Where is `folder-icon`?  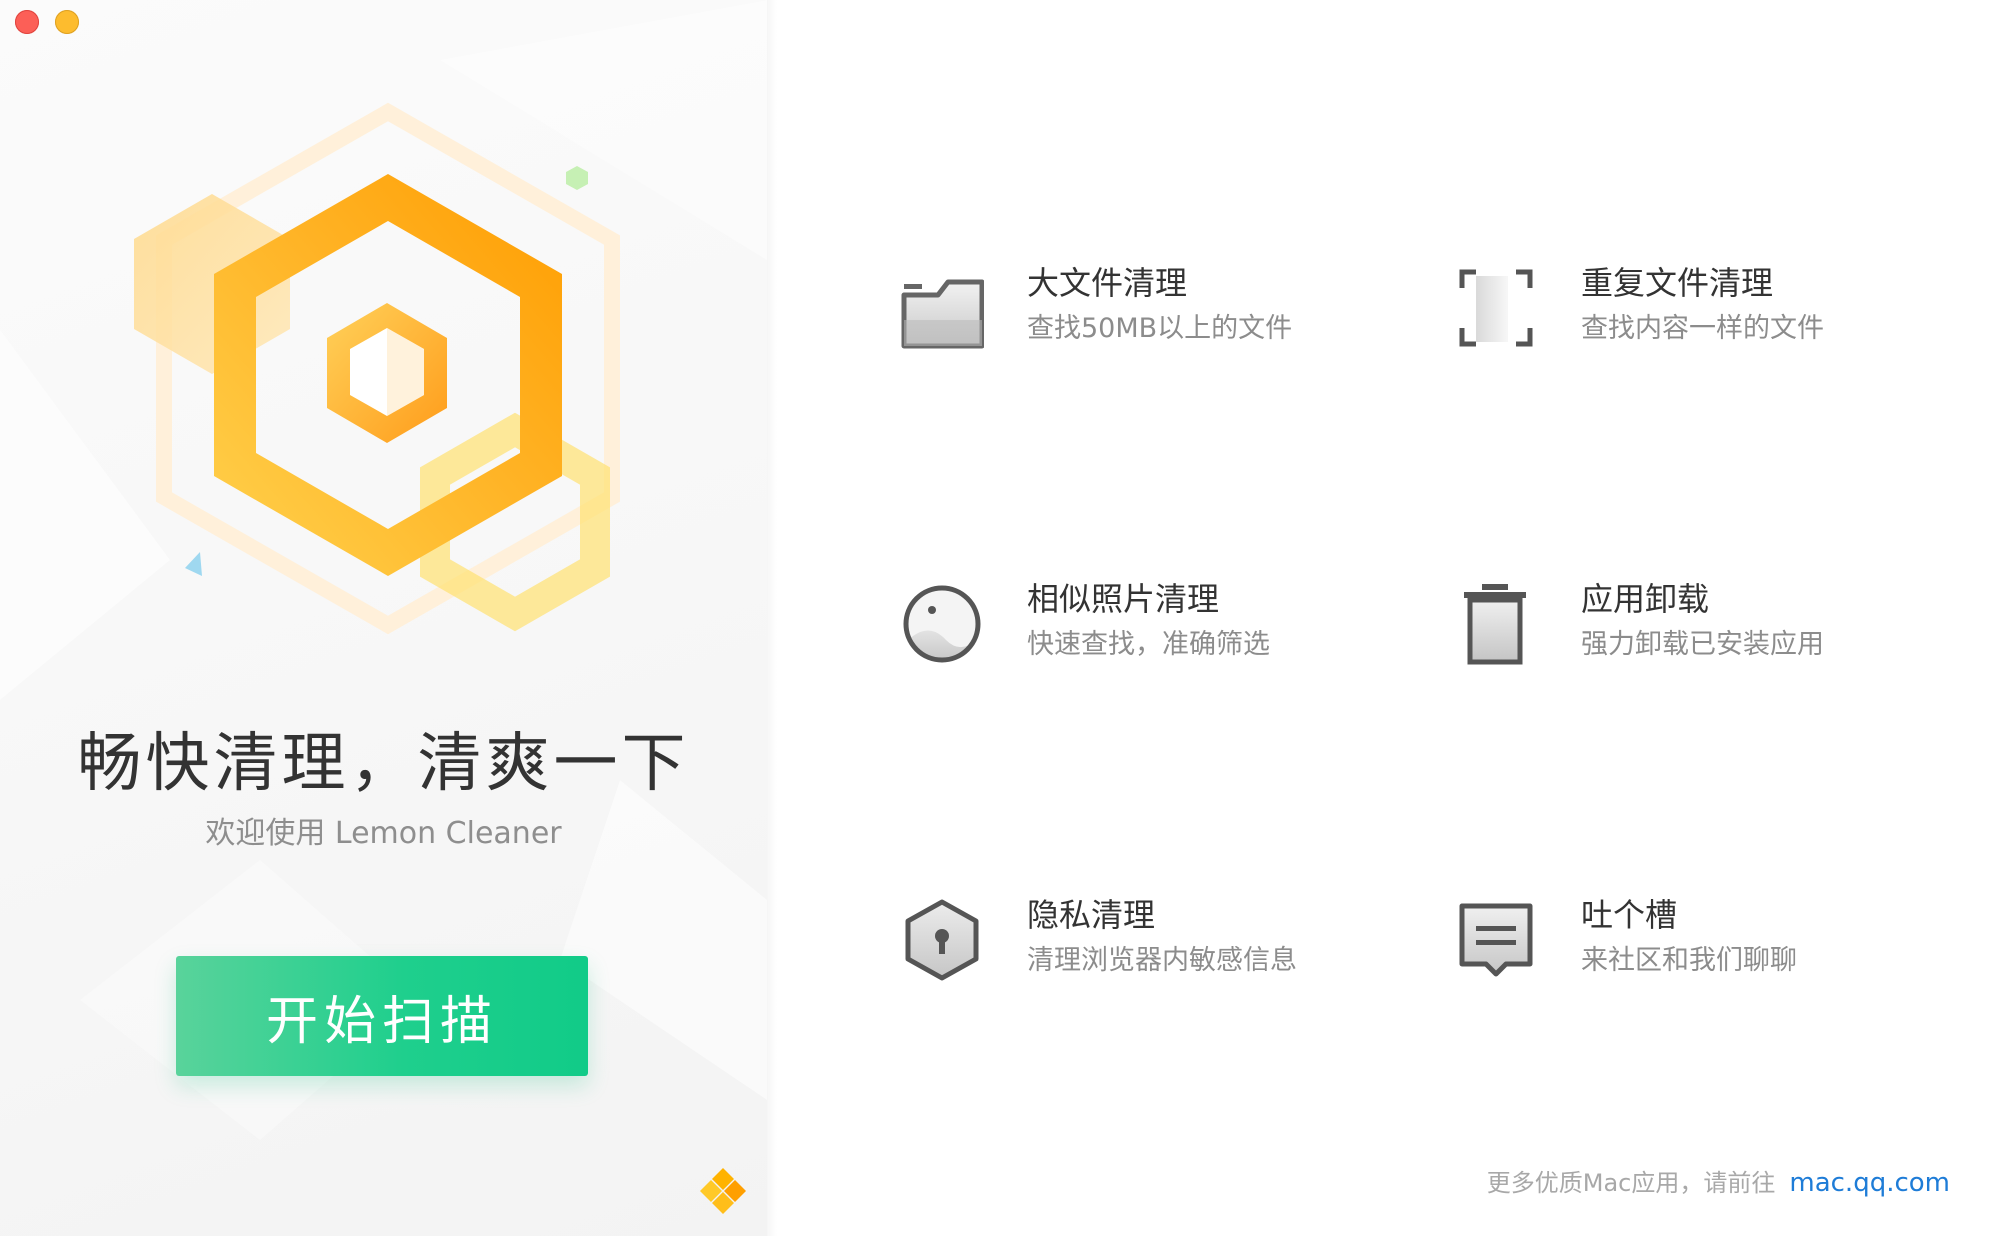 folder-icon is located at coordinates (942, 314).